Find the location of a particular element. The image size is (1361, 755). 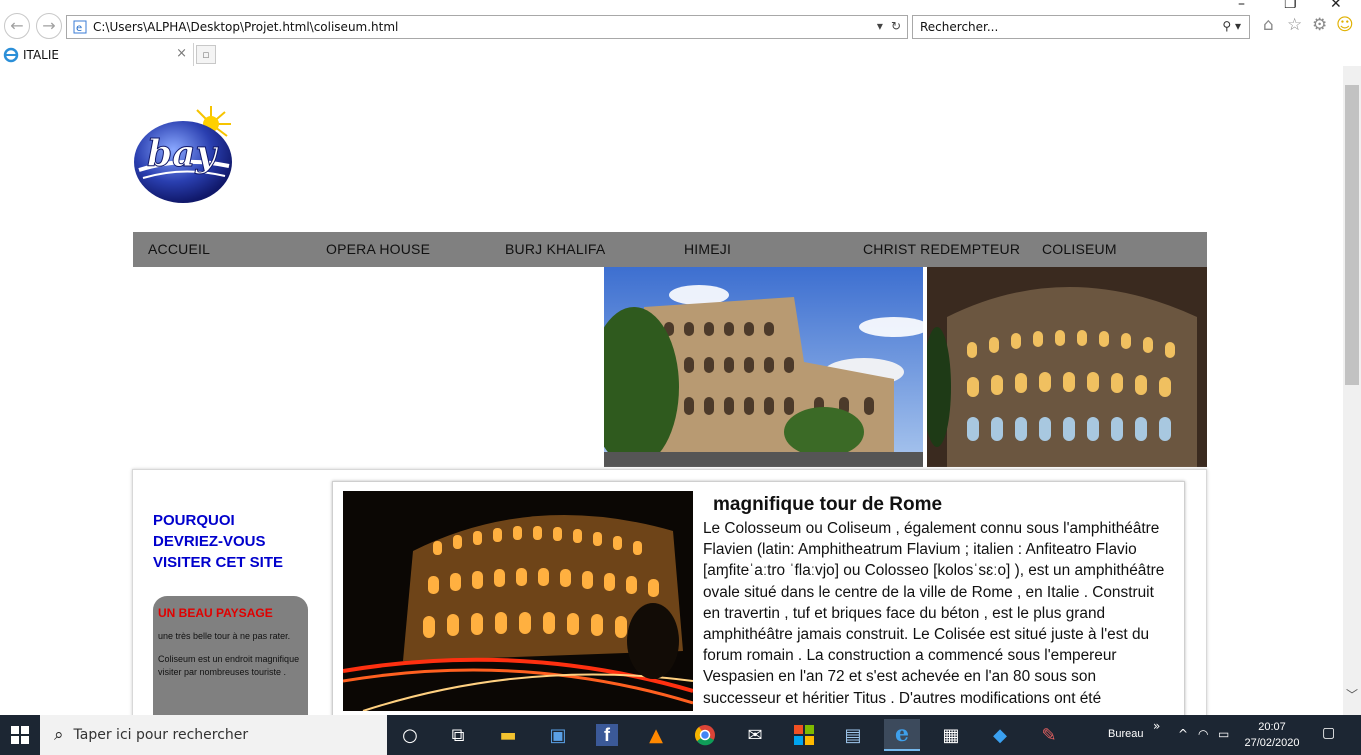

favorites-star-icon: ☆ is located at coordinates (1294, 25).